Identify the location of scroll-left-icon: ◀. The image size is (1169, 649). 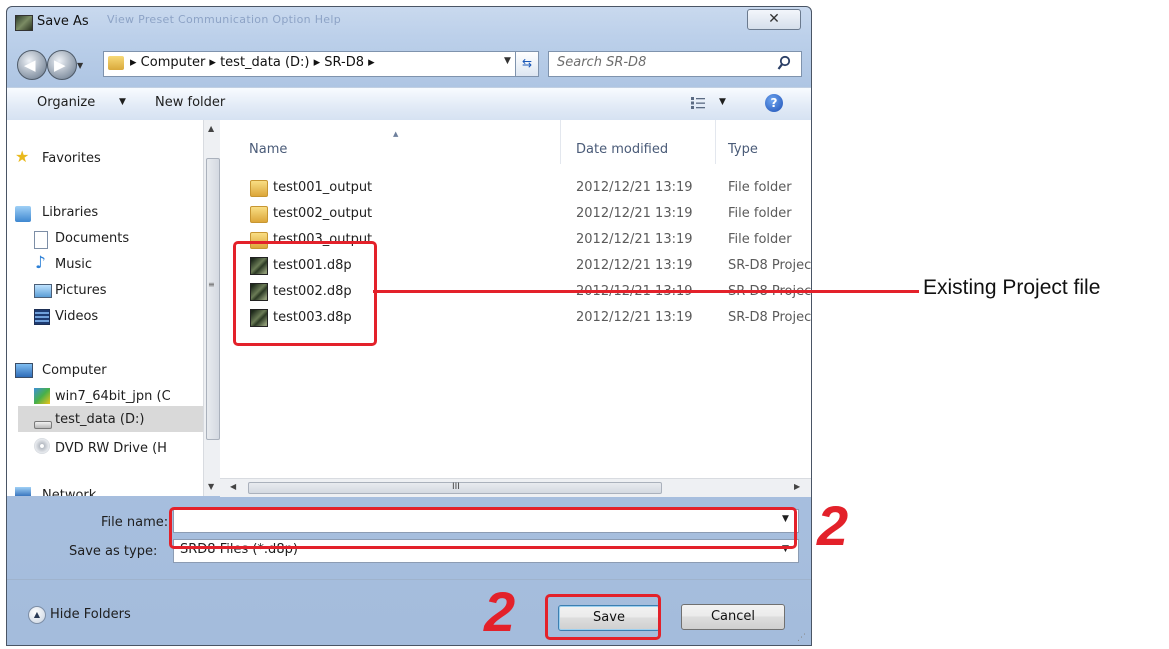
(233, 486).